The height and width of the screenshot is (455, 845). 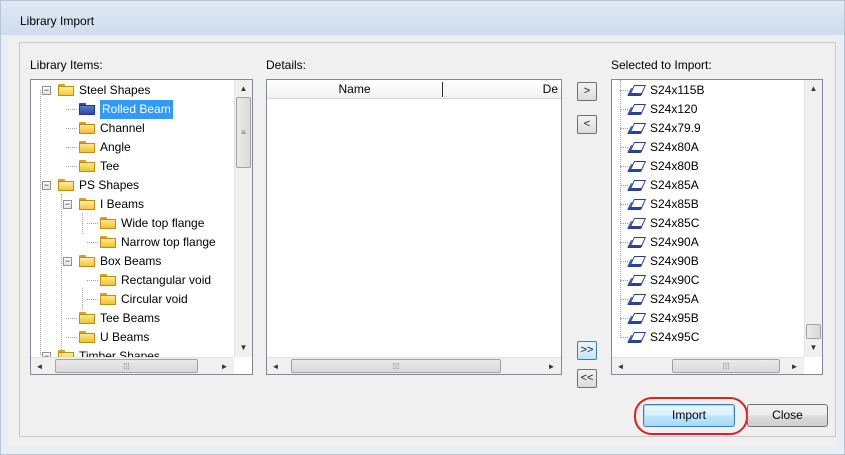 I want to click on import-item-label: S24x80A, so click(x=674, y=147).